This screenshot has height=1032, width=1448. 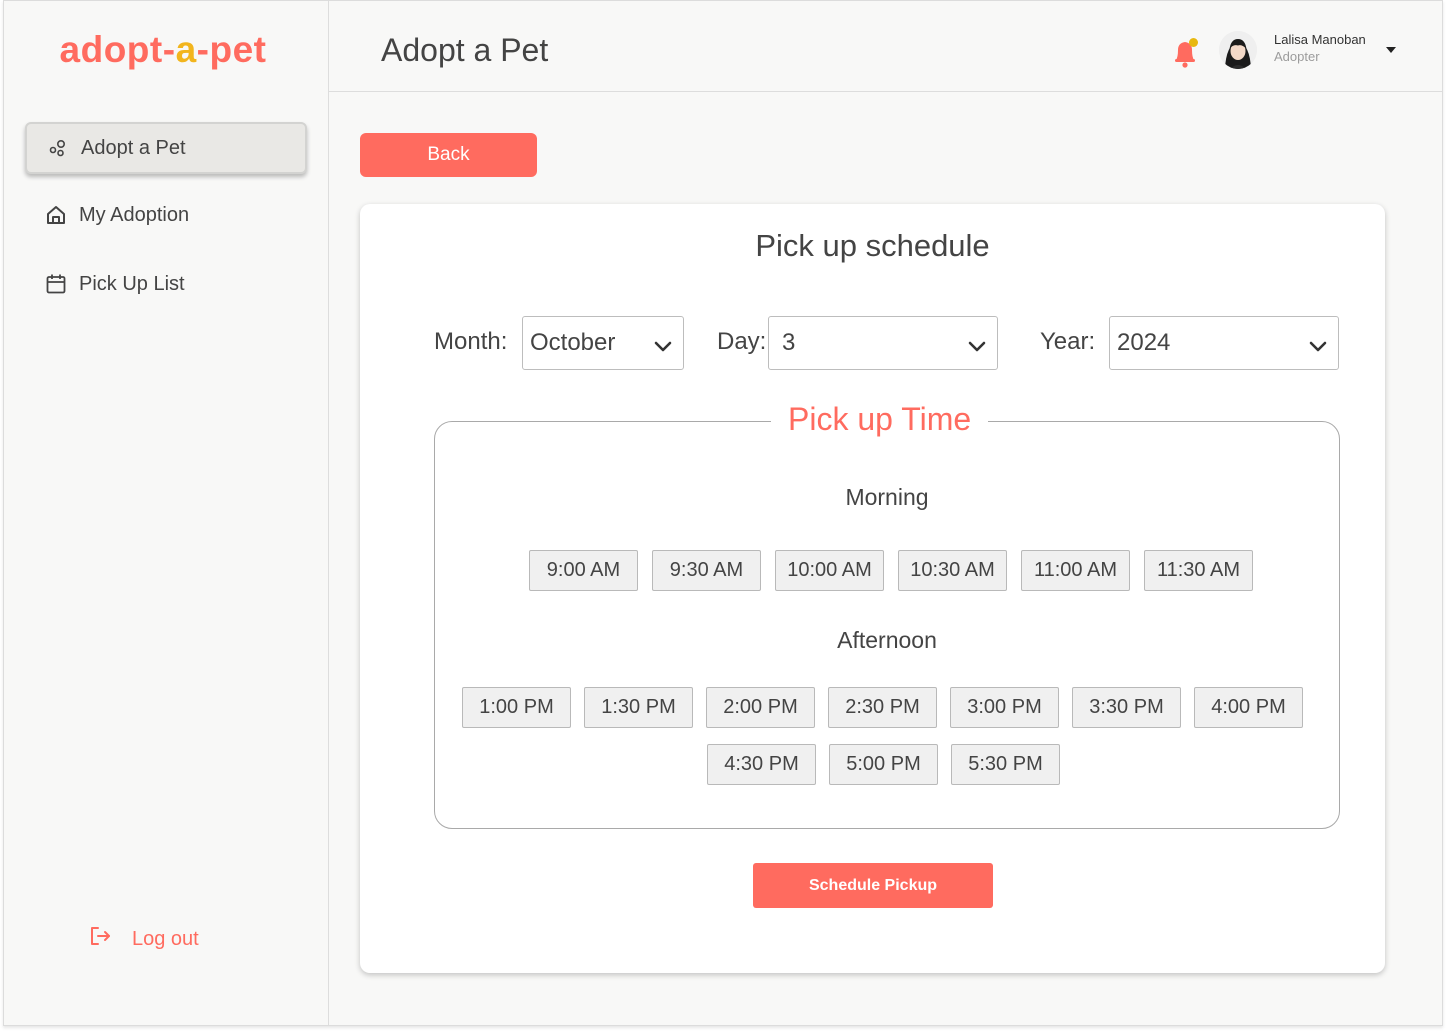 I want to click on notification-bell-icon, so click(x=1186, y=52).